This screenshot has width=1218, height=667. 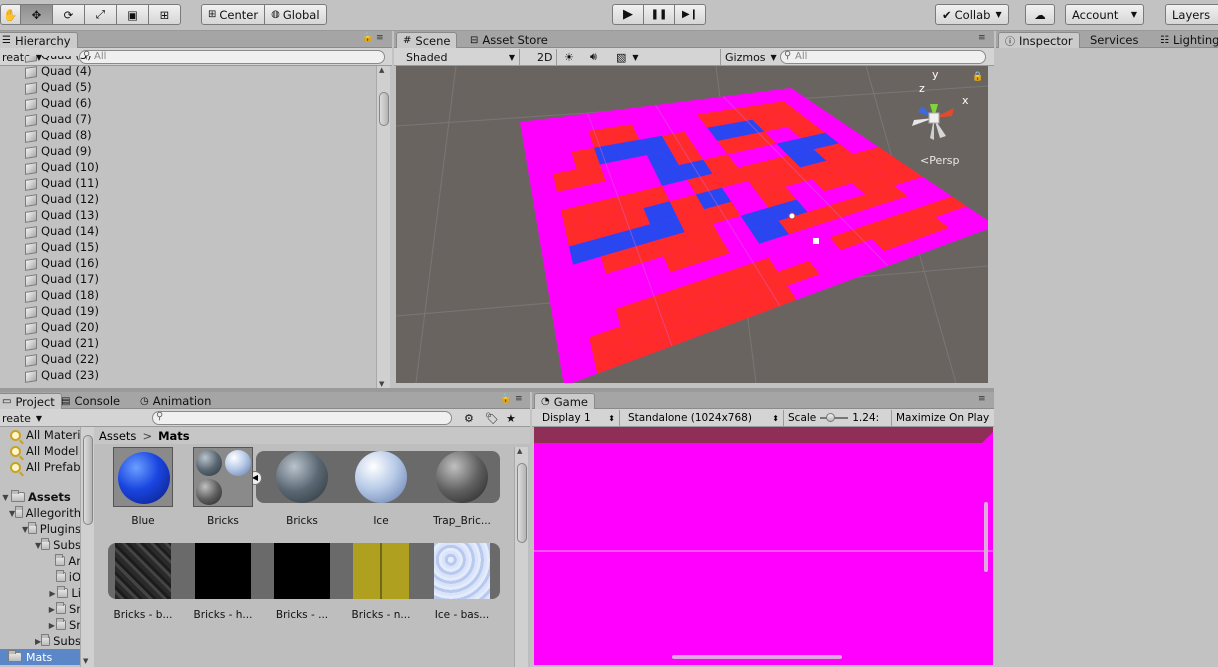 What do you see at coordinates (39, 40) in the screenshot?
I see `tab-hierarchy: ☰ Hierarchy` at bounding box center [39, 40].